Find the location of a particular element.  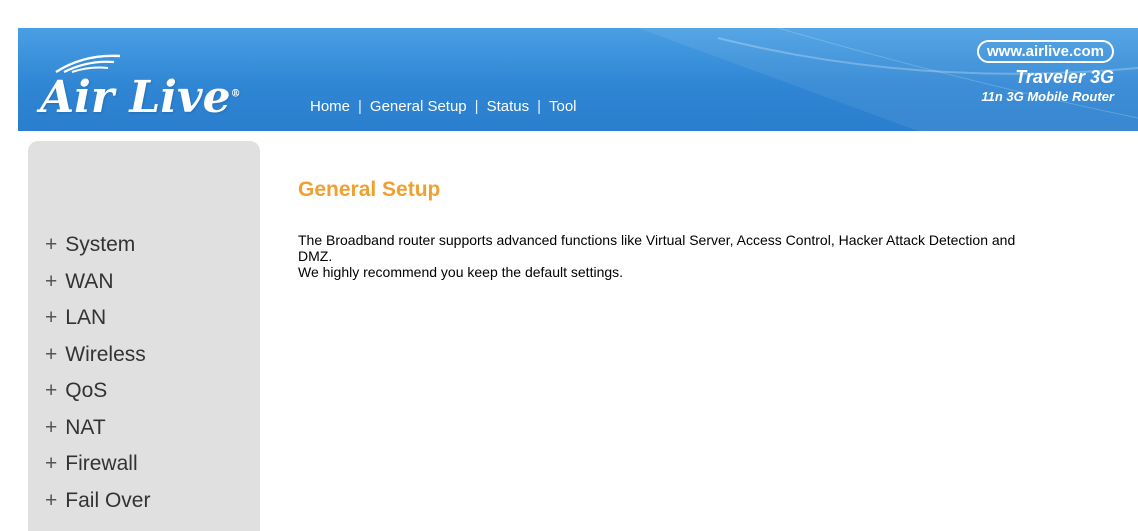

sidebar-item-nat: + NAT is located at coordinates (97, 428).